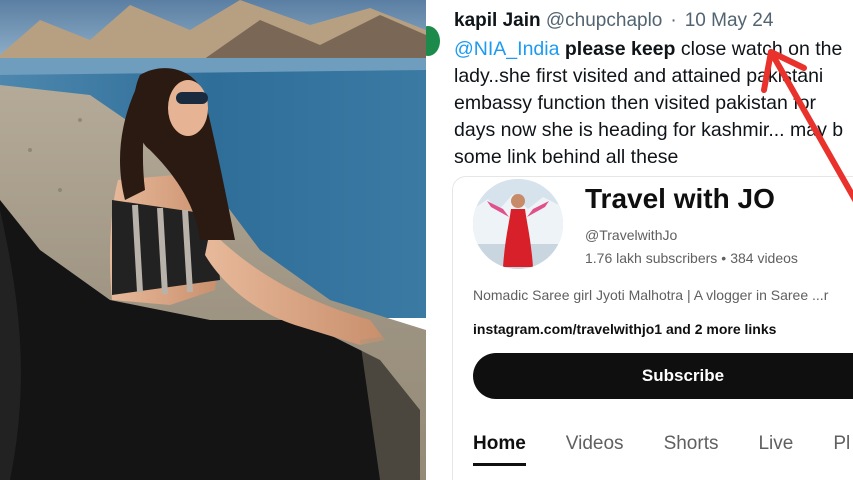  What do you see at coordinates (691, 444) in the screenshot?
I see `tab-shorts: Shorts` at bounding box center [691, 444].